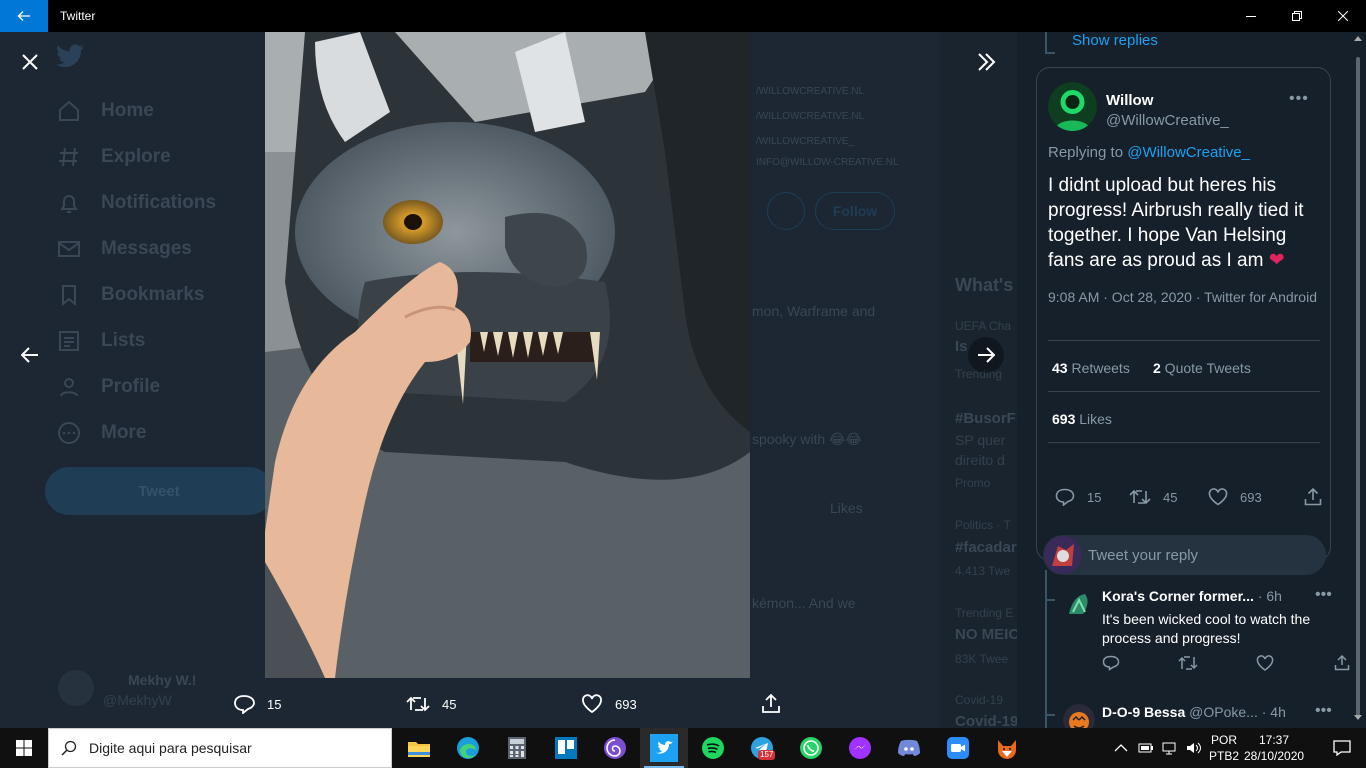  What do you see at coordinates (24, 748) in the screenshot?
I see `start-button` at bounding box center [24, 748].